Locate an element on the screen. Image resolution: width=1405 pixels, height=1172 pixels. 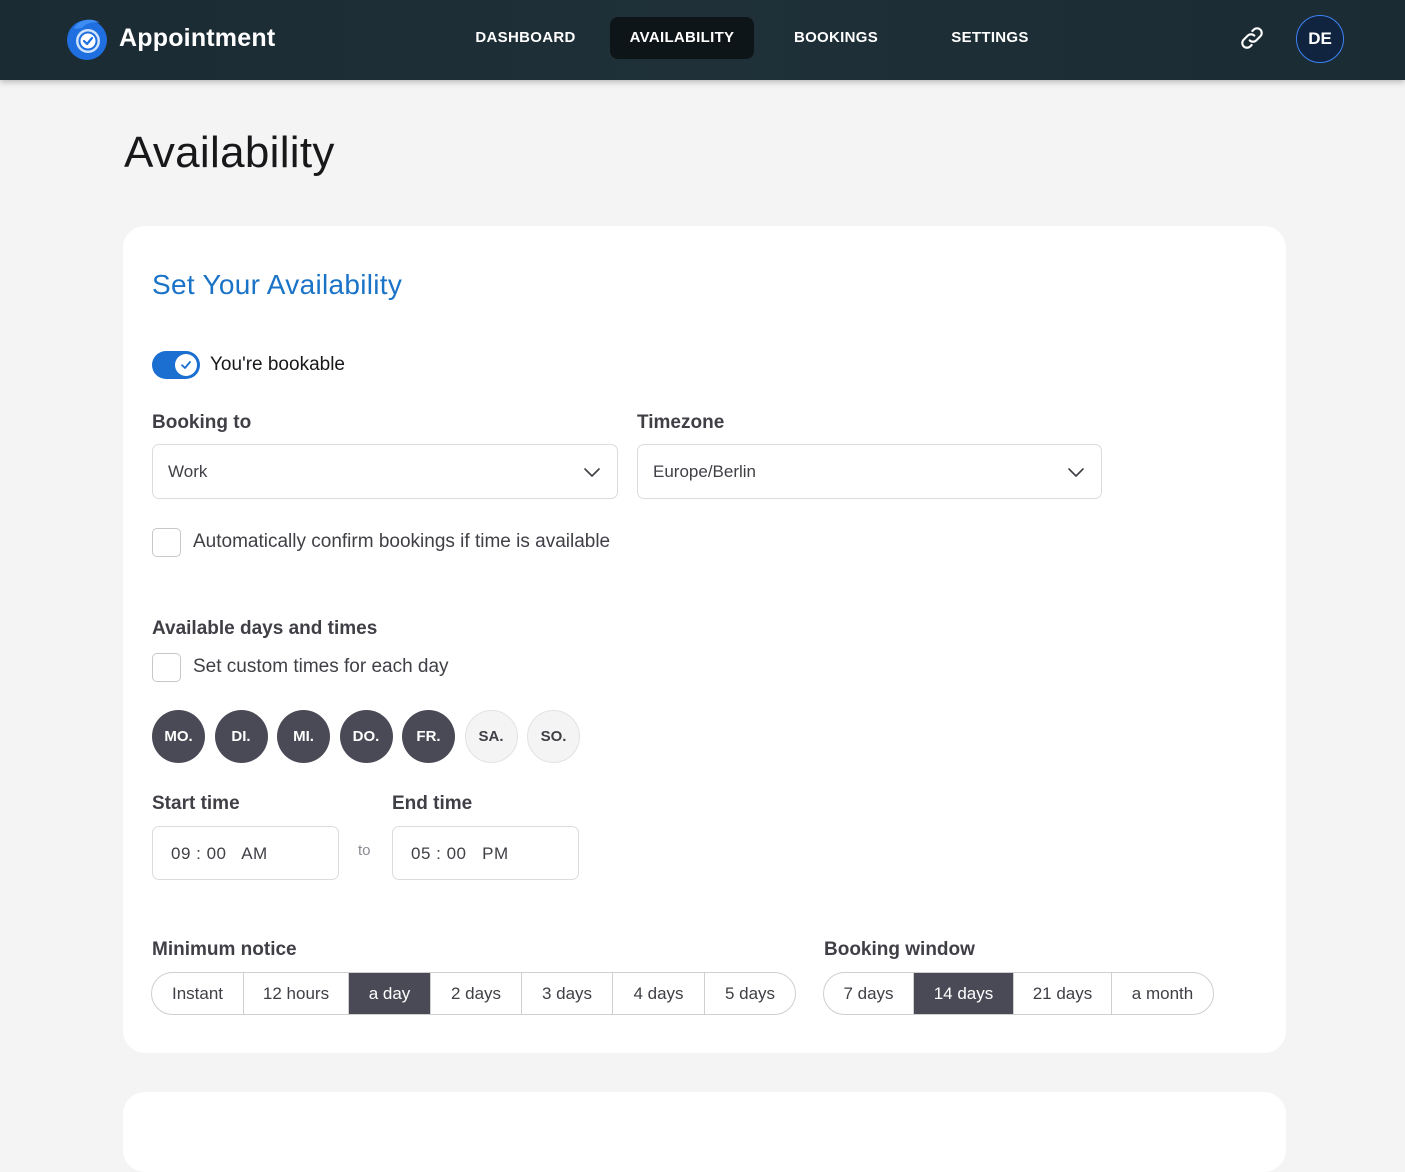
check-icon is located at coordinates (186, 365).